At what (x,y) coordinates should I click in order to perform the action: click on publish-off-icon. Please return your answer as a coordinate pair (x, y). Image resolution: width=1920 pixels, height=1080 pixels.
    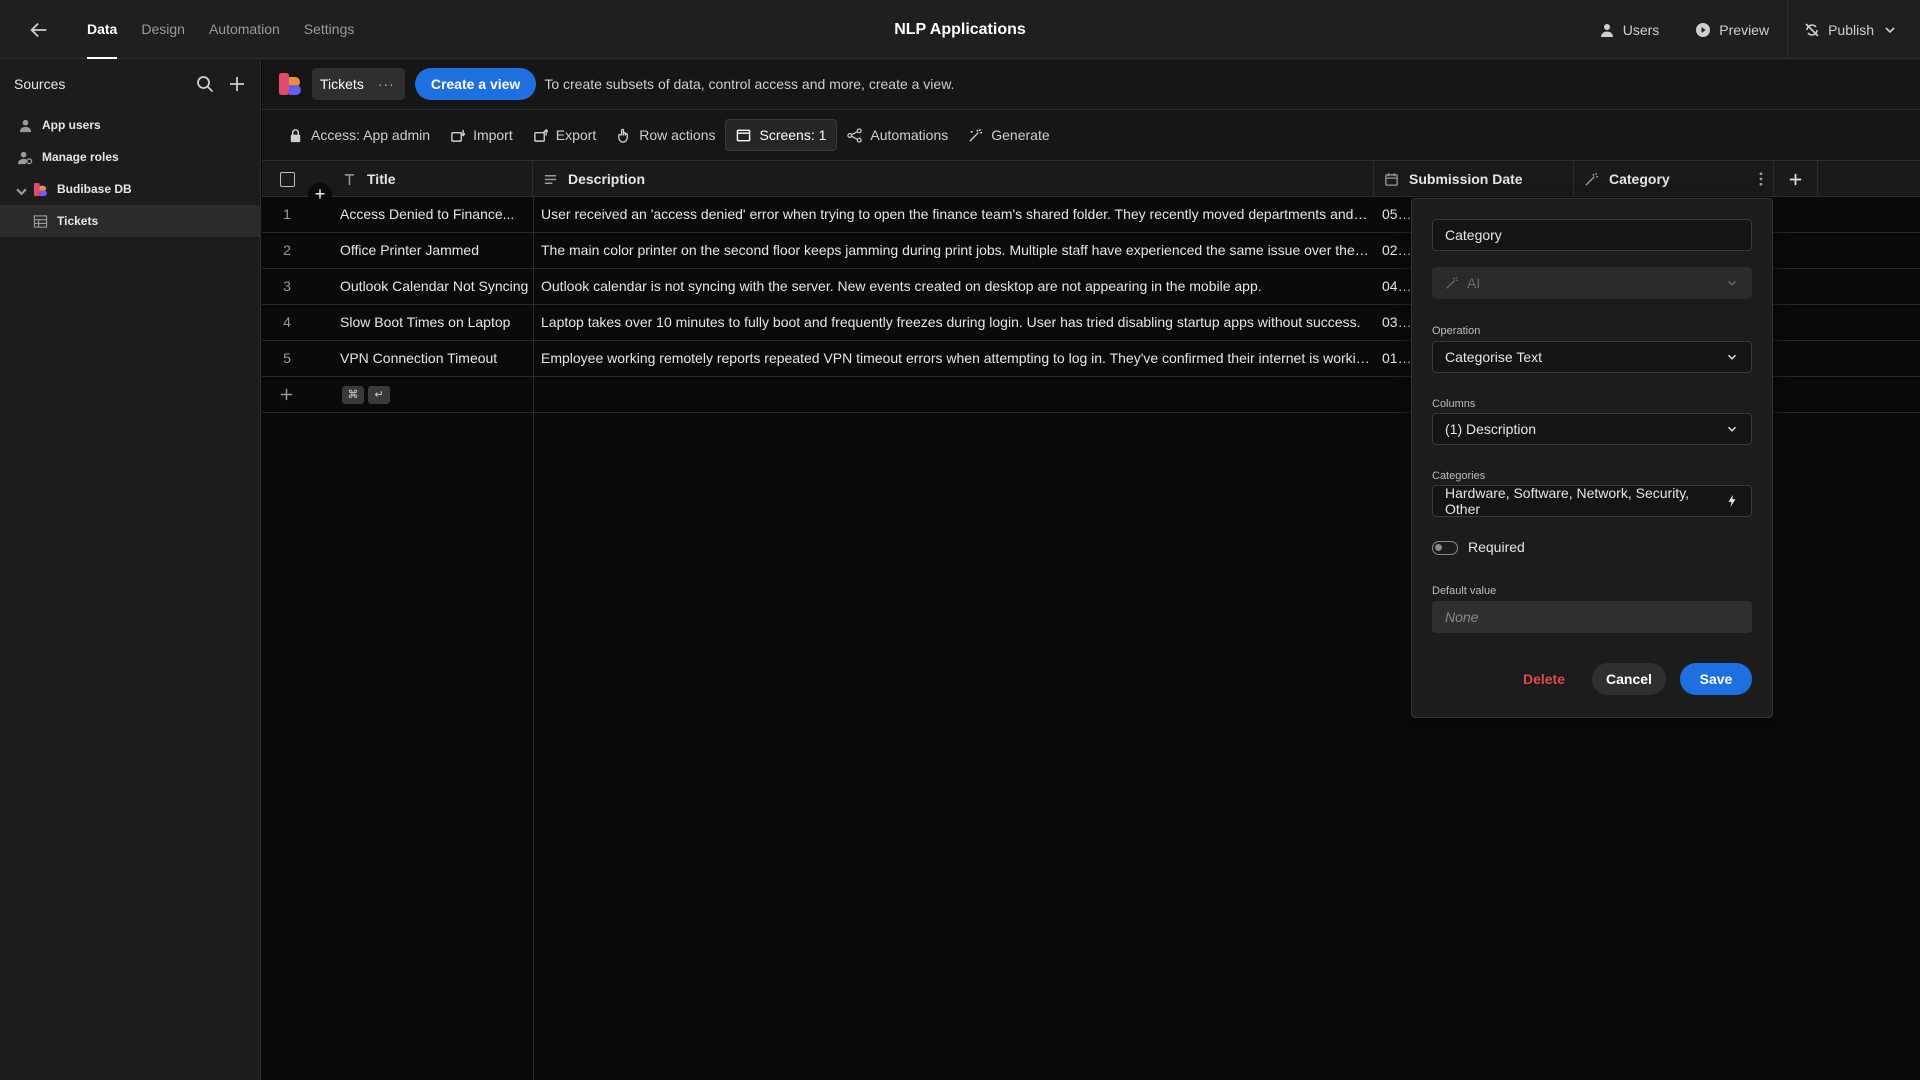
    Looking at the image, I should click on (1812, 30).